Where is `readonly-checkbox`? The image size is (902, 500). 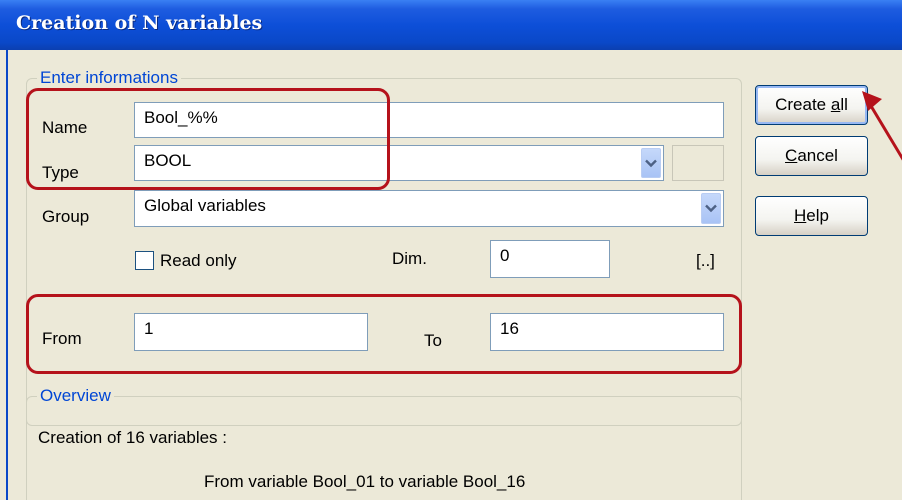 readonly-checkbox is located at coordinates (144, 260).